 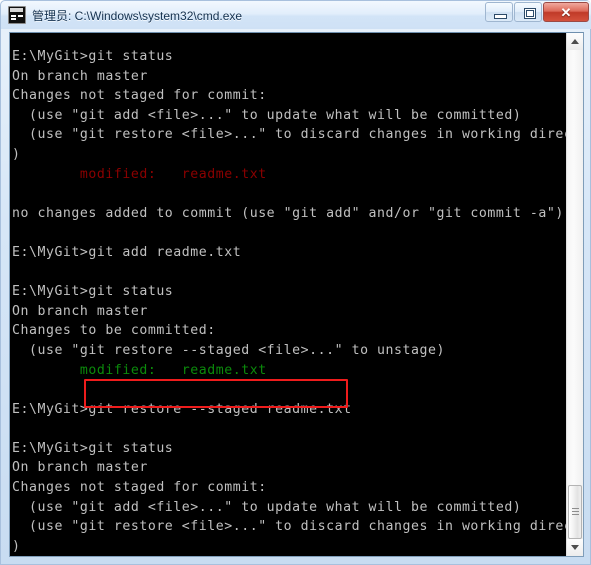 I want to click on cmd-console-icon, so click(x=17, y=15).